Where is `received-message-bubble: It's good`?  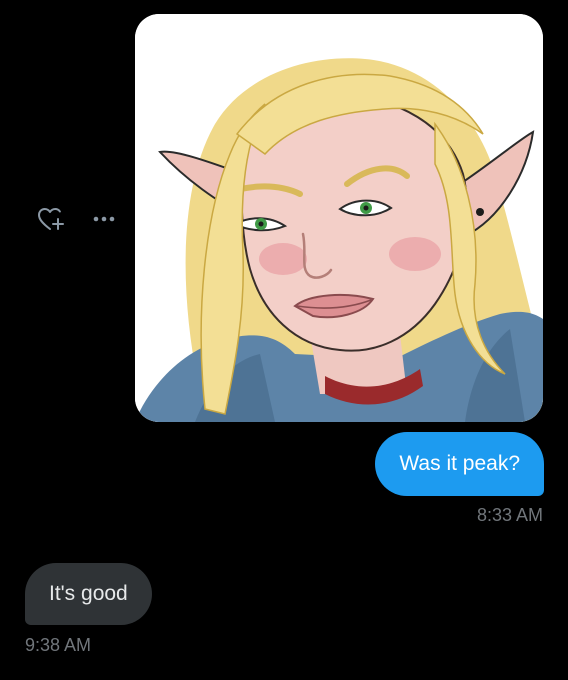
received-message-bubble: It's good is located at coordinates (88, 594).